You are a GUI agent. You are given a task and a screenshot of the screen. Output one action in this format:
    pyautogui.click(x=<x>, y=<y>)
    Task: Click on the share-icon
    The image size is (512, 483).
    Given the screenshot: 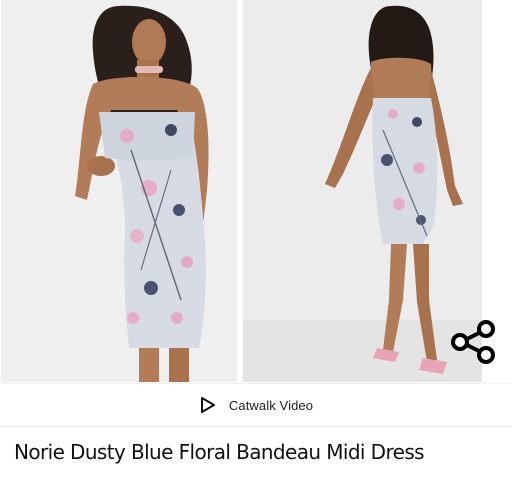 What is the action you would take?
    pyautogui.click(x=473, y=342)
    